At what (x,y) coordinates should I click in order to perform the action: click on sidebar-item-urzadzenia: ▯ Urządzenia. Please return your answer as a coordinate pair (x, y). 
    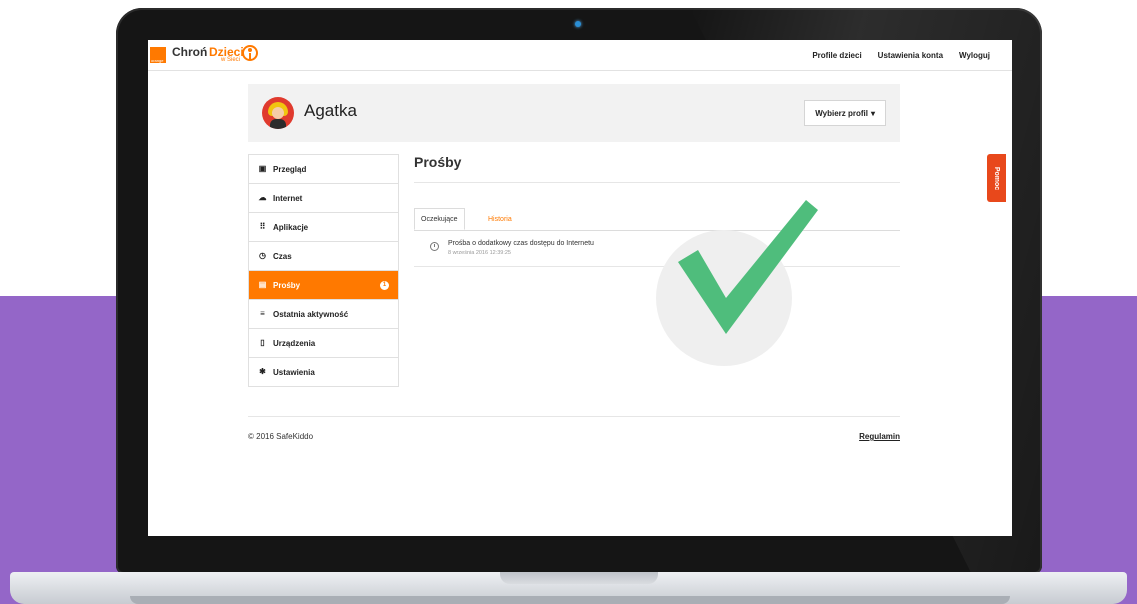
    Looking at the image, I should click on (323, 343).